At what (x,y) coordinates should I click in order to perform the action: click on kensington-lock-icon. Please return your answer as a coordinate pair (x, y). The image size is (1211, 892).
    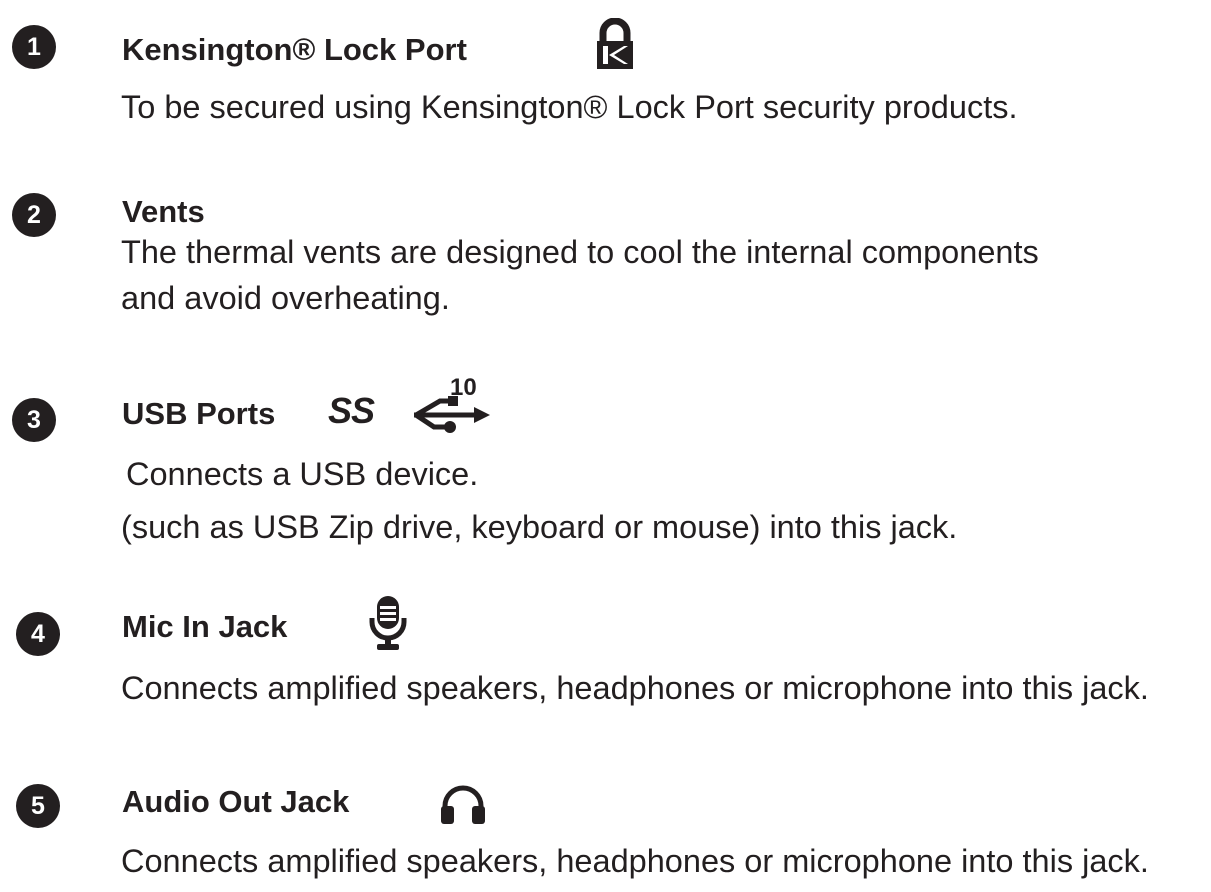
    Looking at the image, I should click on (615, 43).